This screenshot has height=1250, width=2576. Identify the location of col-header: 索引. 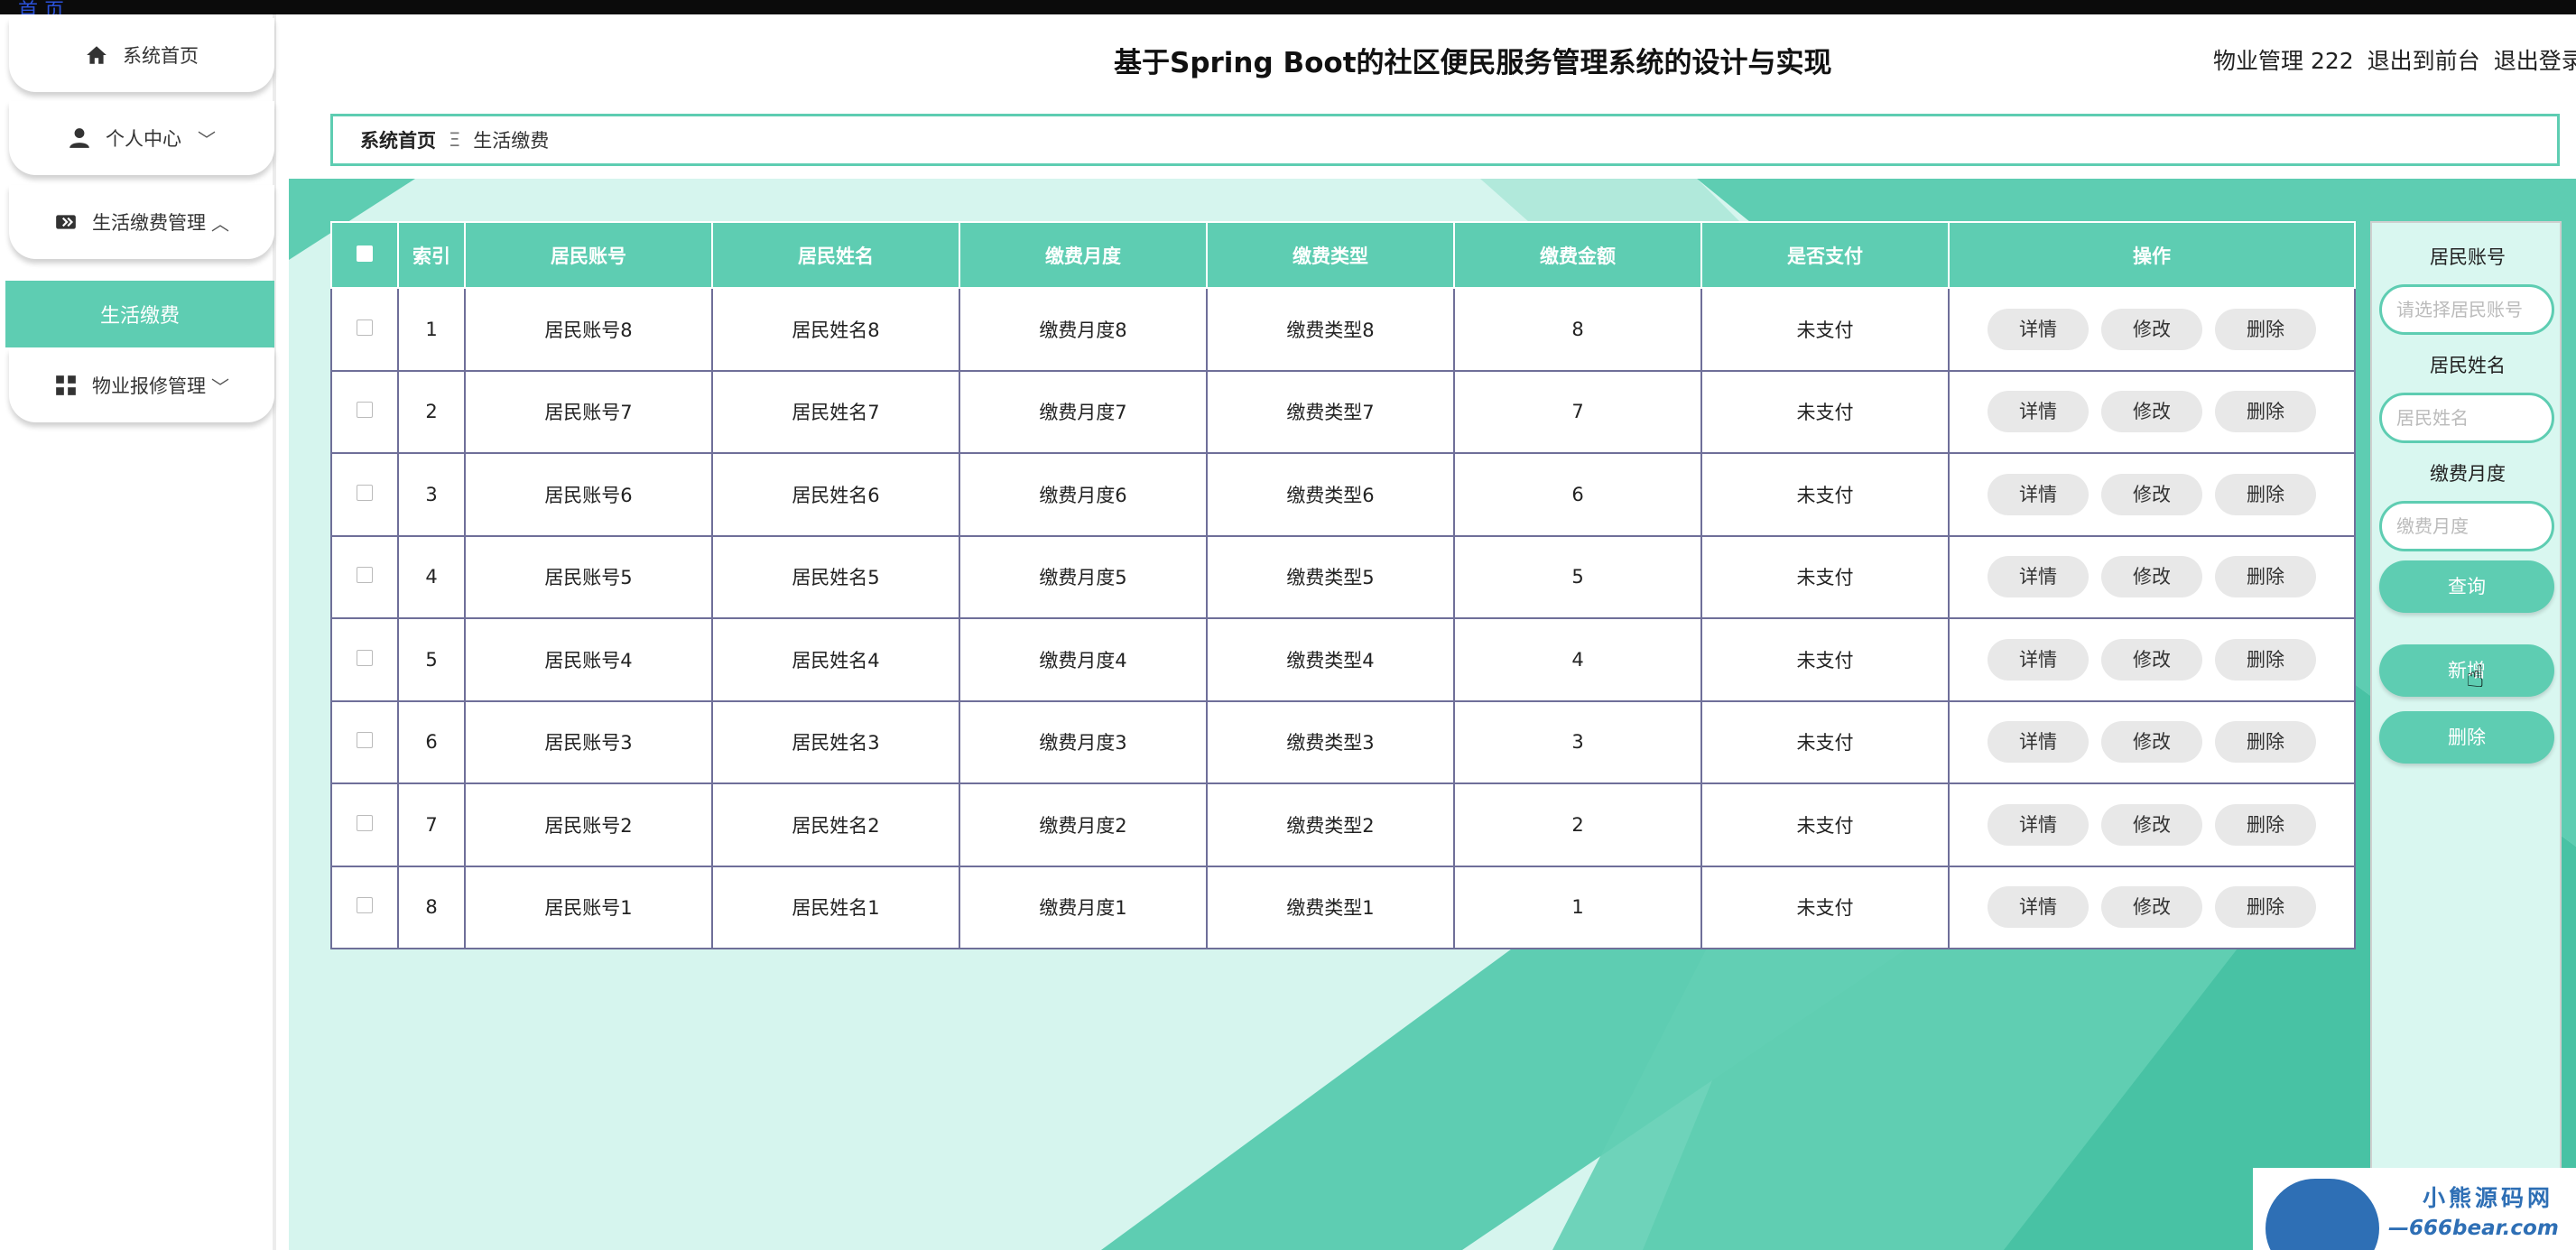
(431, 255).